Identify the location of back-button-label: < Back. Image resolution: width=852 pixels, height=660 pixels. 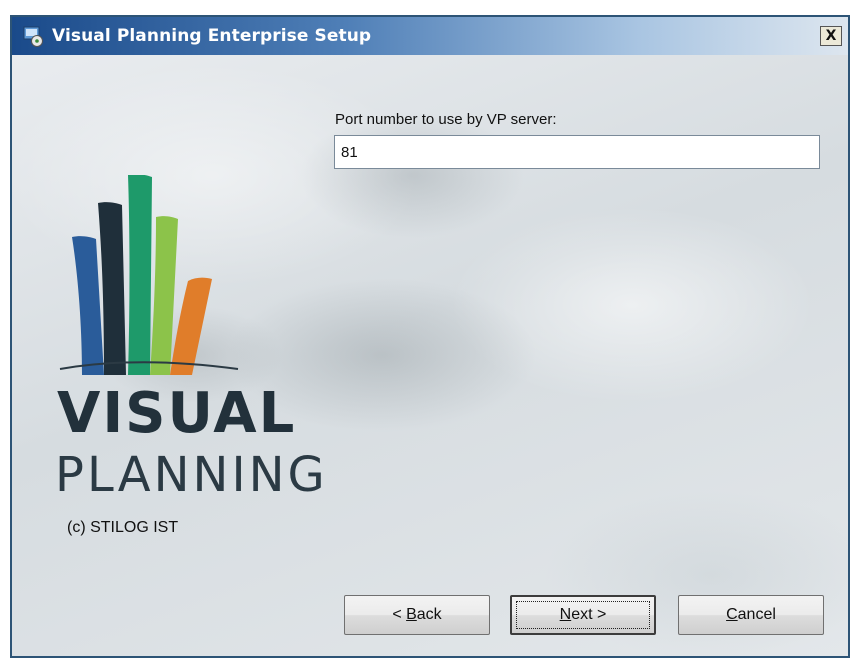
(417, 614).